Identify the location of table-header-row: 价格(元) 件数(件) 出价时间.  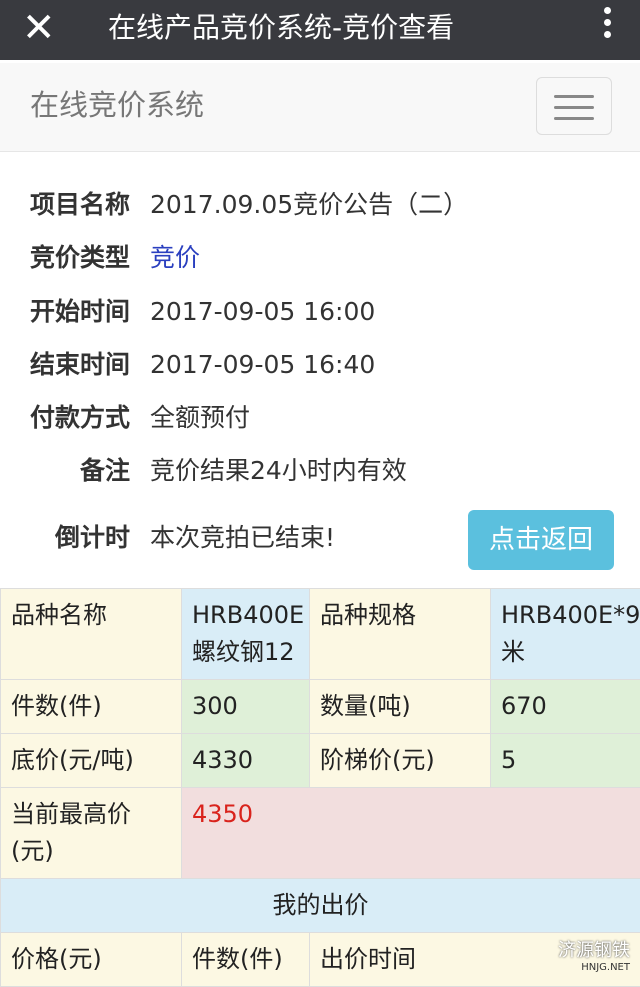
(320, 960).